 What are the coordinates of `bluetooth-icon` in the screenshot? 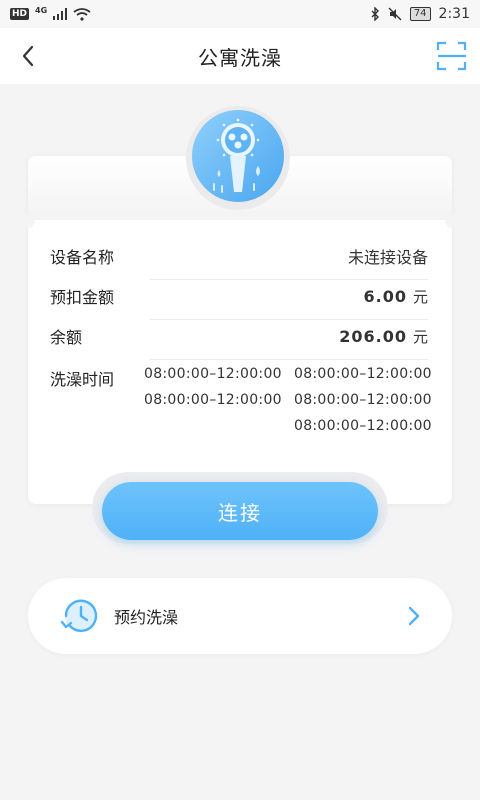 It's located at (375, 14).